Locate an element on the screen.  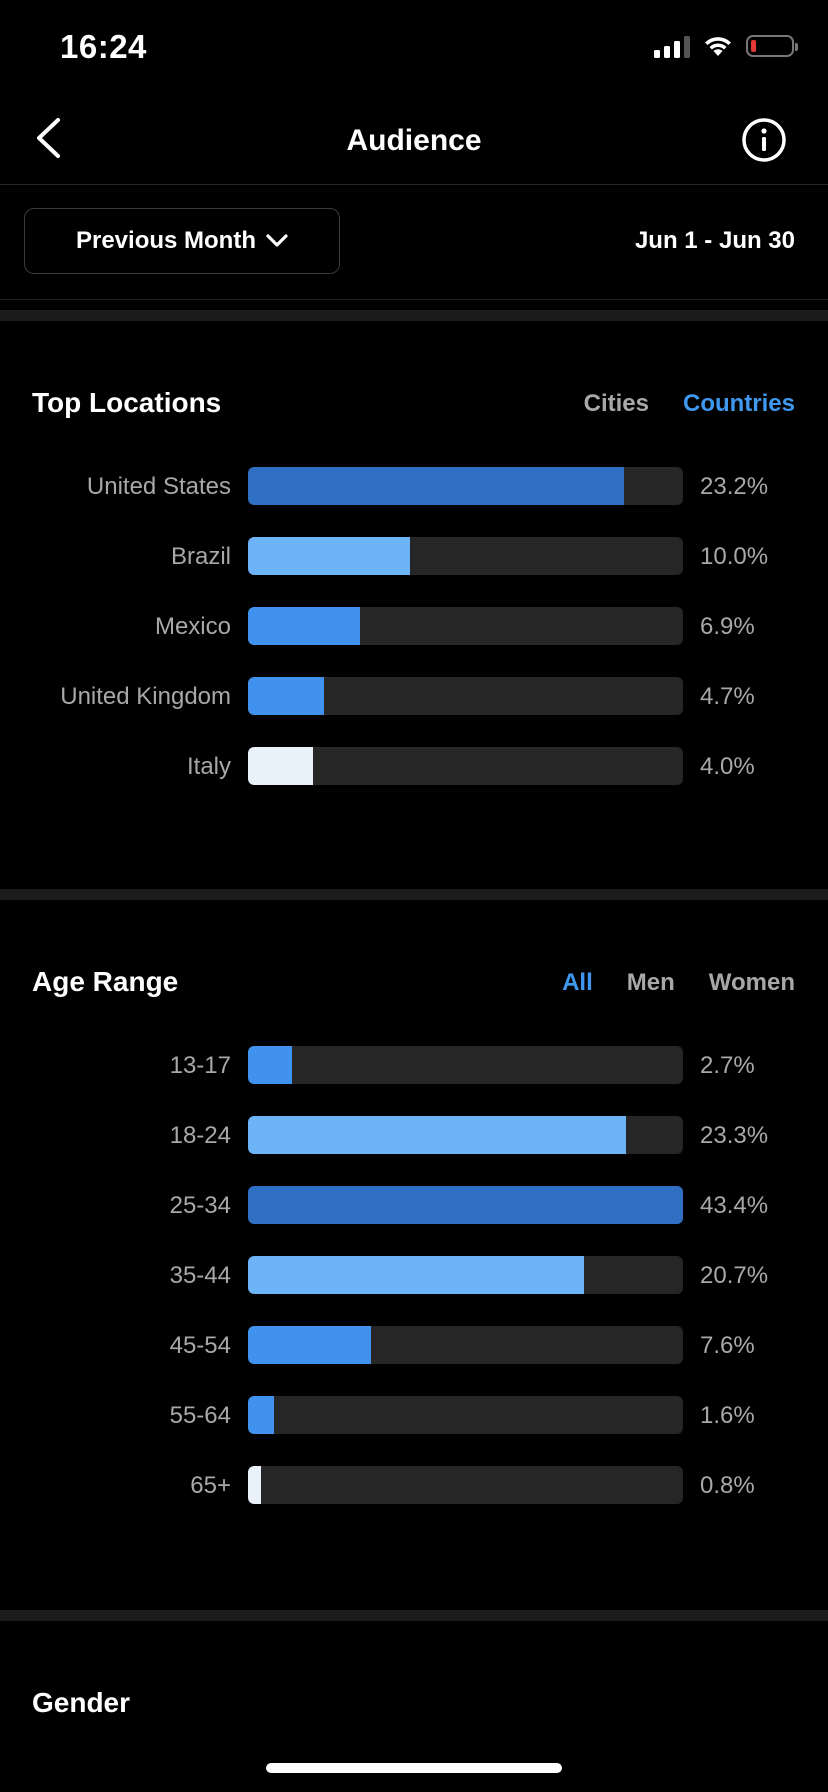
location-value: 4.7% is located at coordinates (727, 696).